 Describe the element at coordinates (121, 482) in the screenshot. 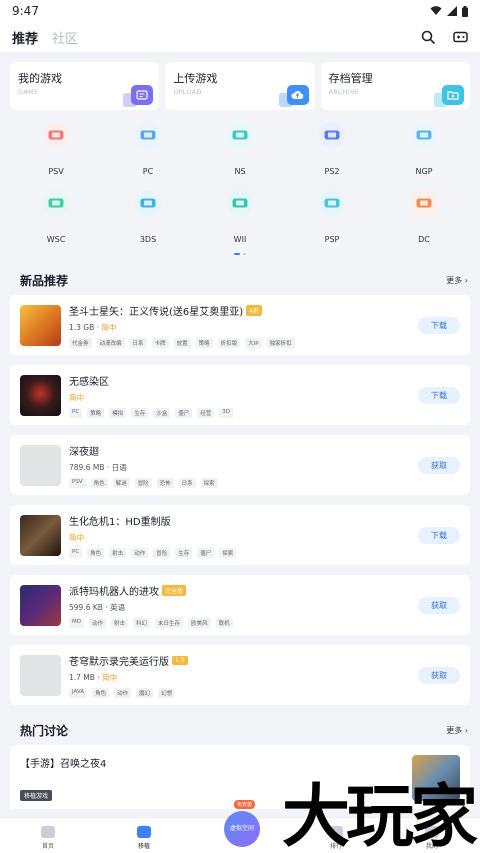

I see `game-tag: 解谜` at that location.